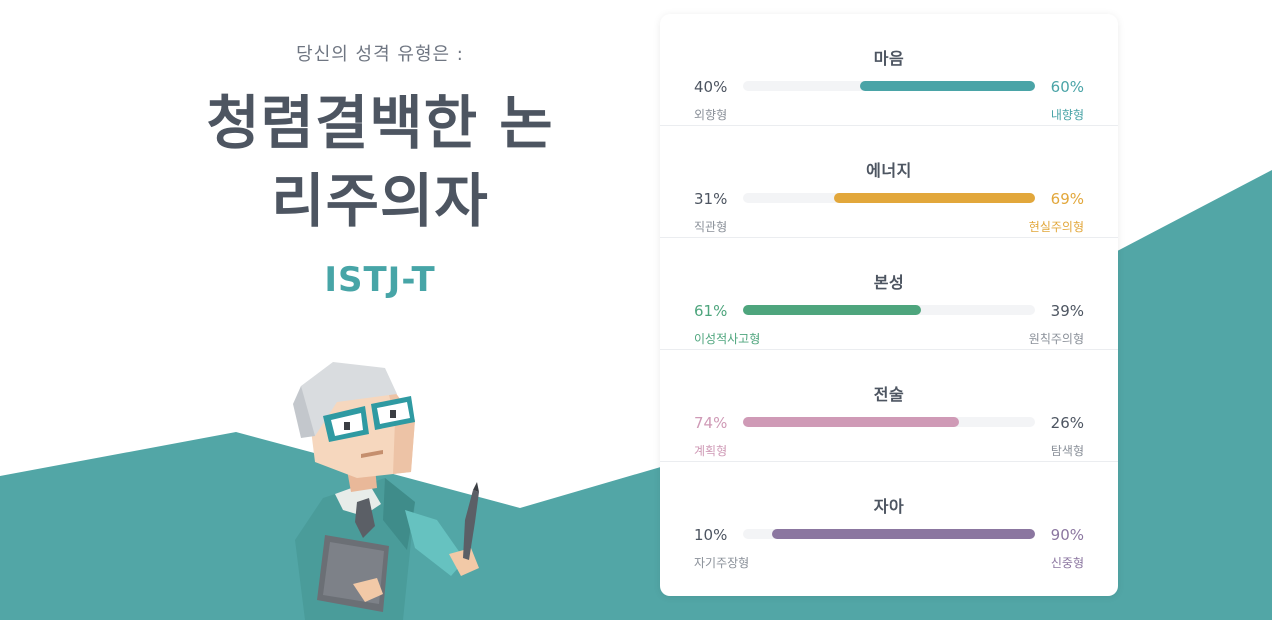  What do you see at coordinates (727, 339) in the screenshot?
I see `trait-left-label: 이성적사고형` at bounding box center [727, 339].